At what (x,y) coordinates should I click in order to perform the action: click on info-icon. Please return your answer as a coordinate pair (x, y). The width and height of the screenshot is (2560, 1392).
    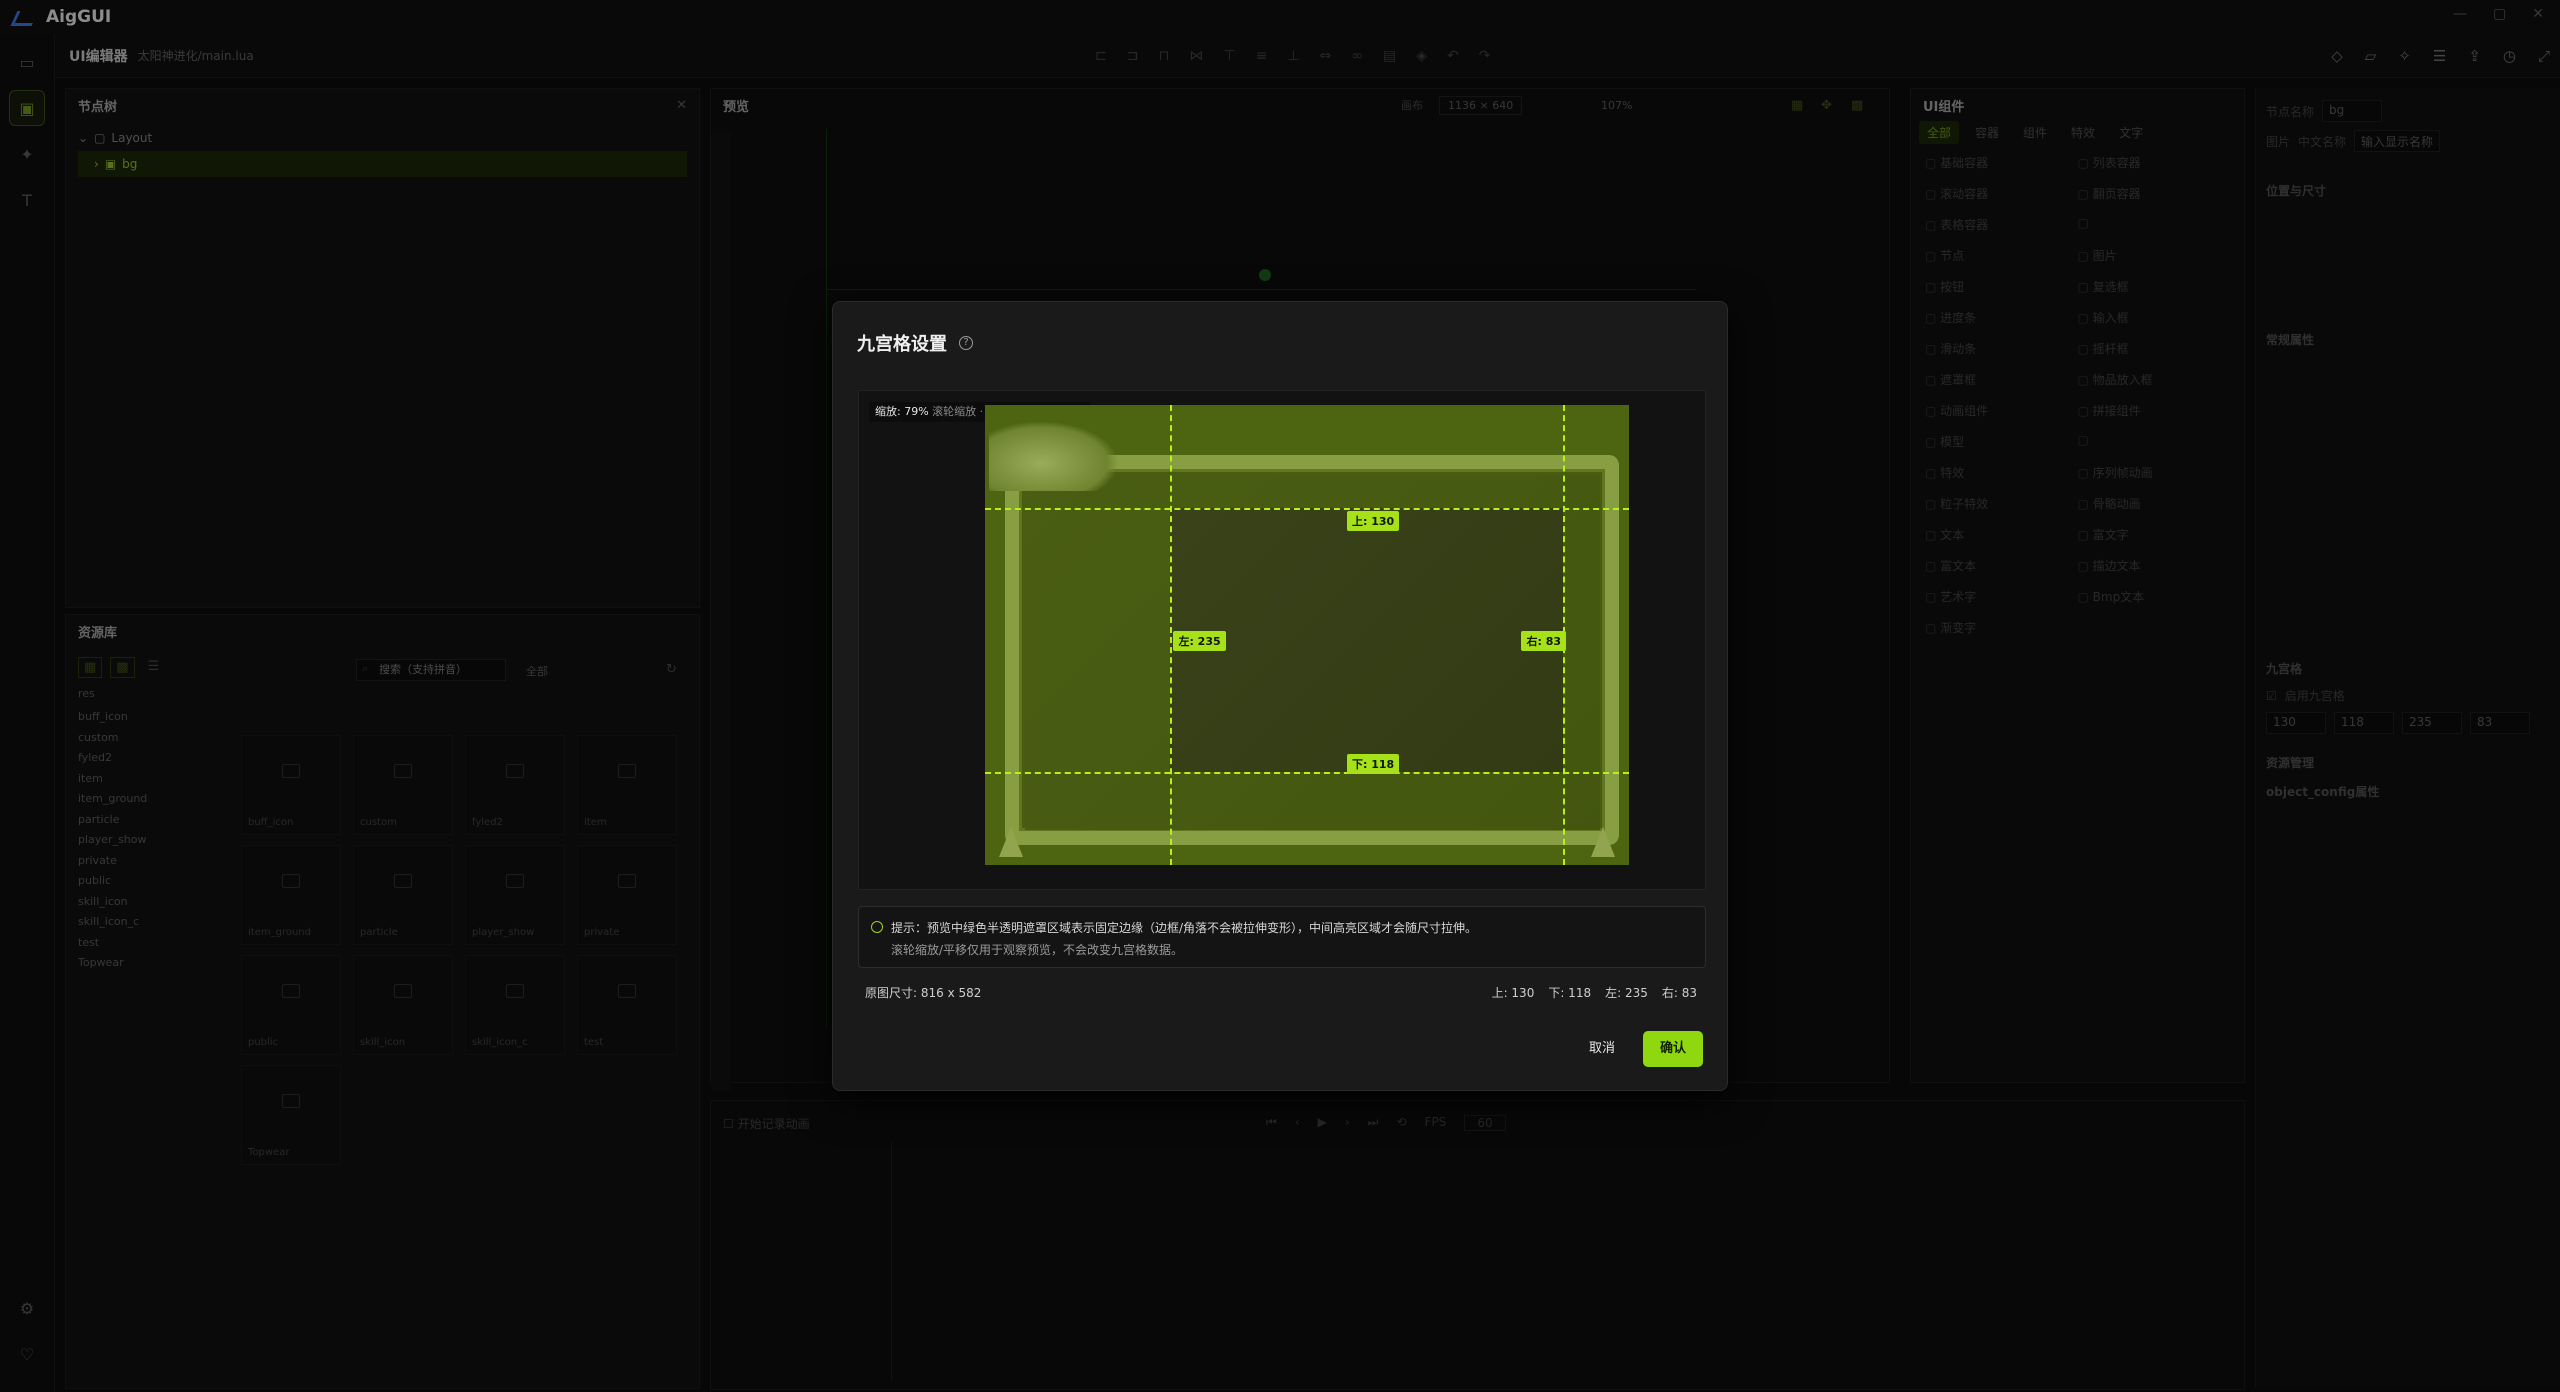
    Looking at the image, I should click on (877, 927).